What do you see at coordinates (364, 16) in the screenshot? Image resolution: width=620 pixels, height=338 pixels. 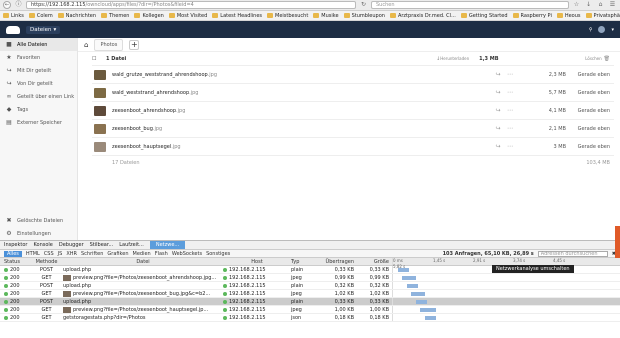 I see `bookmark-item: Stumbleupon` at bounding box center [364, 16].